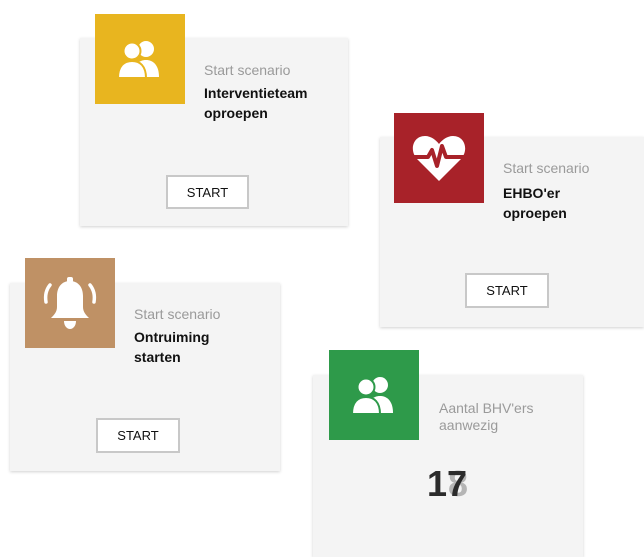  I want to click on bhv-count-tile, so click(374, 395).